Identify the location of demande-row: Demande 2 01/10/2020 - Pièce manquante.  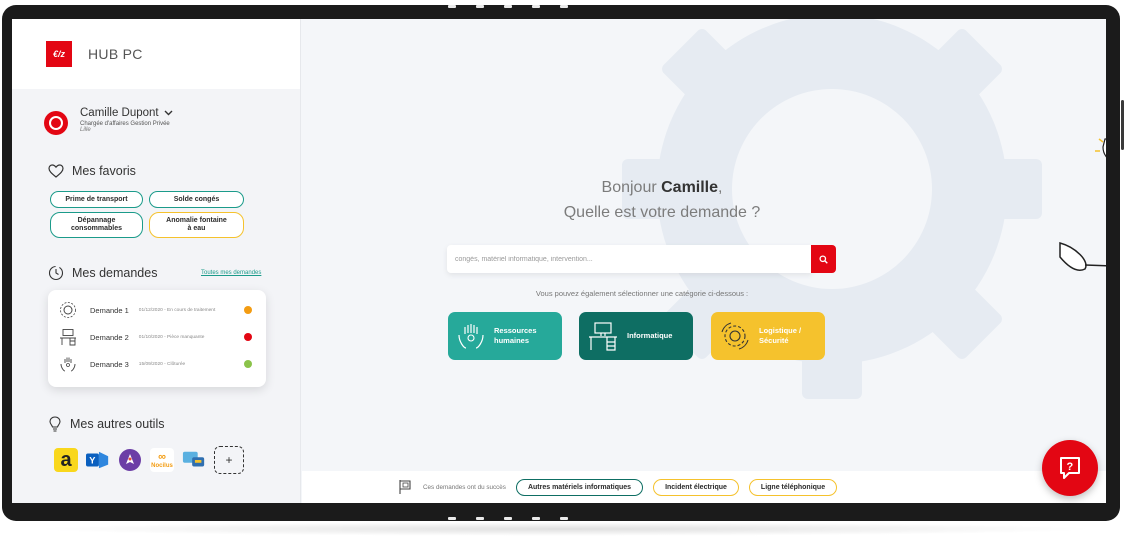
(158, 337).